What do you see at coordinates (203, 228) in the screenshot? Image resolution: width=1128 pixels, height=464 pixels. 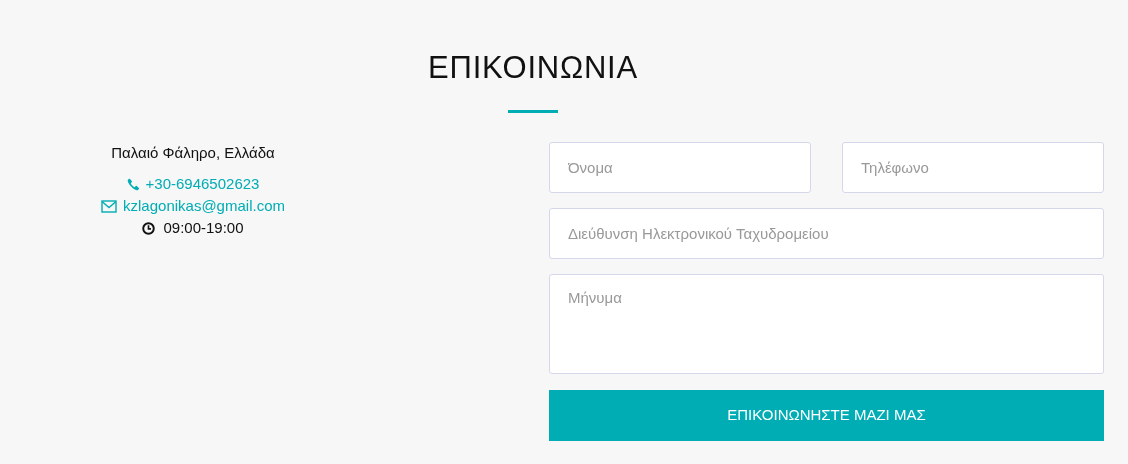 I see `hours-text: 09:00-19:00` at bounding box center [203, 228].